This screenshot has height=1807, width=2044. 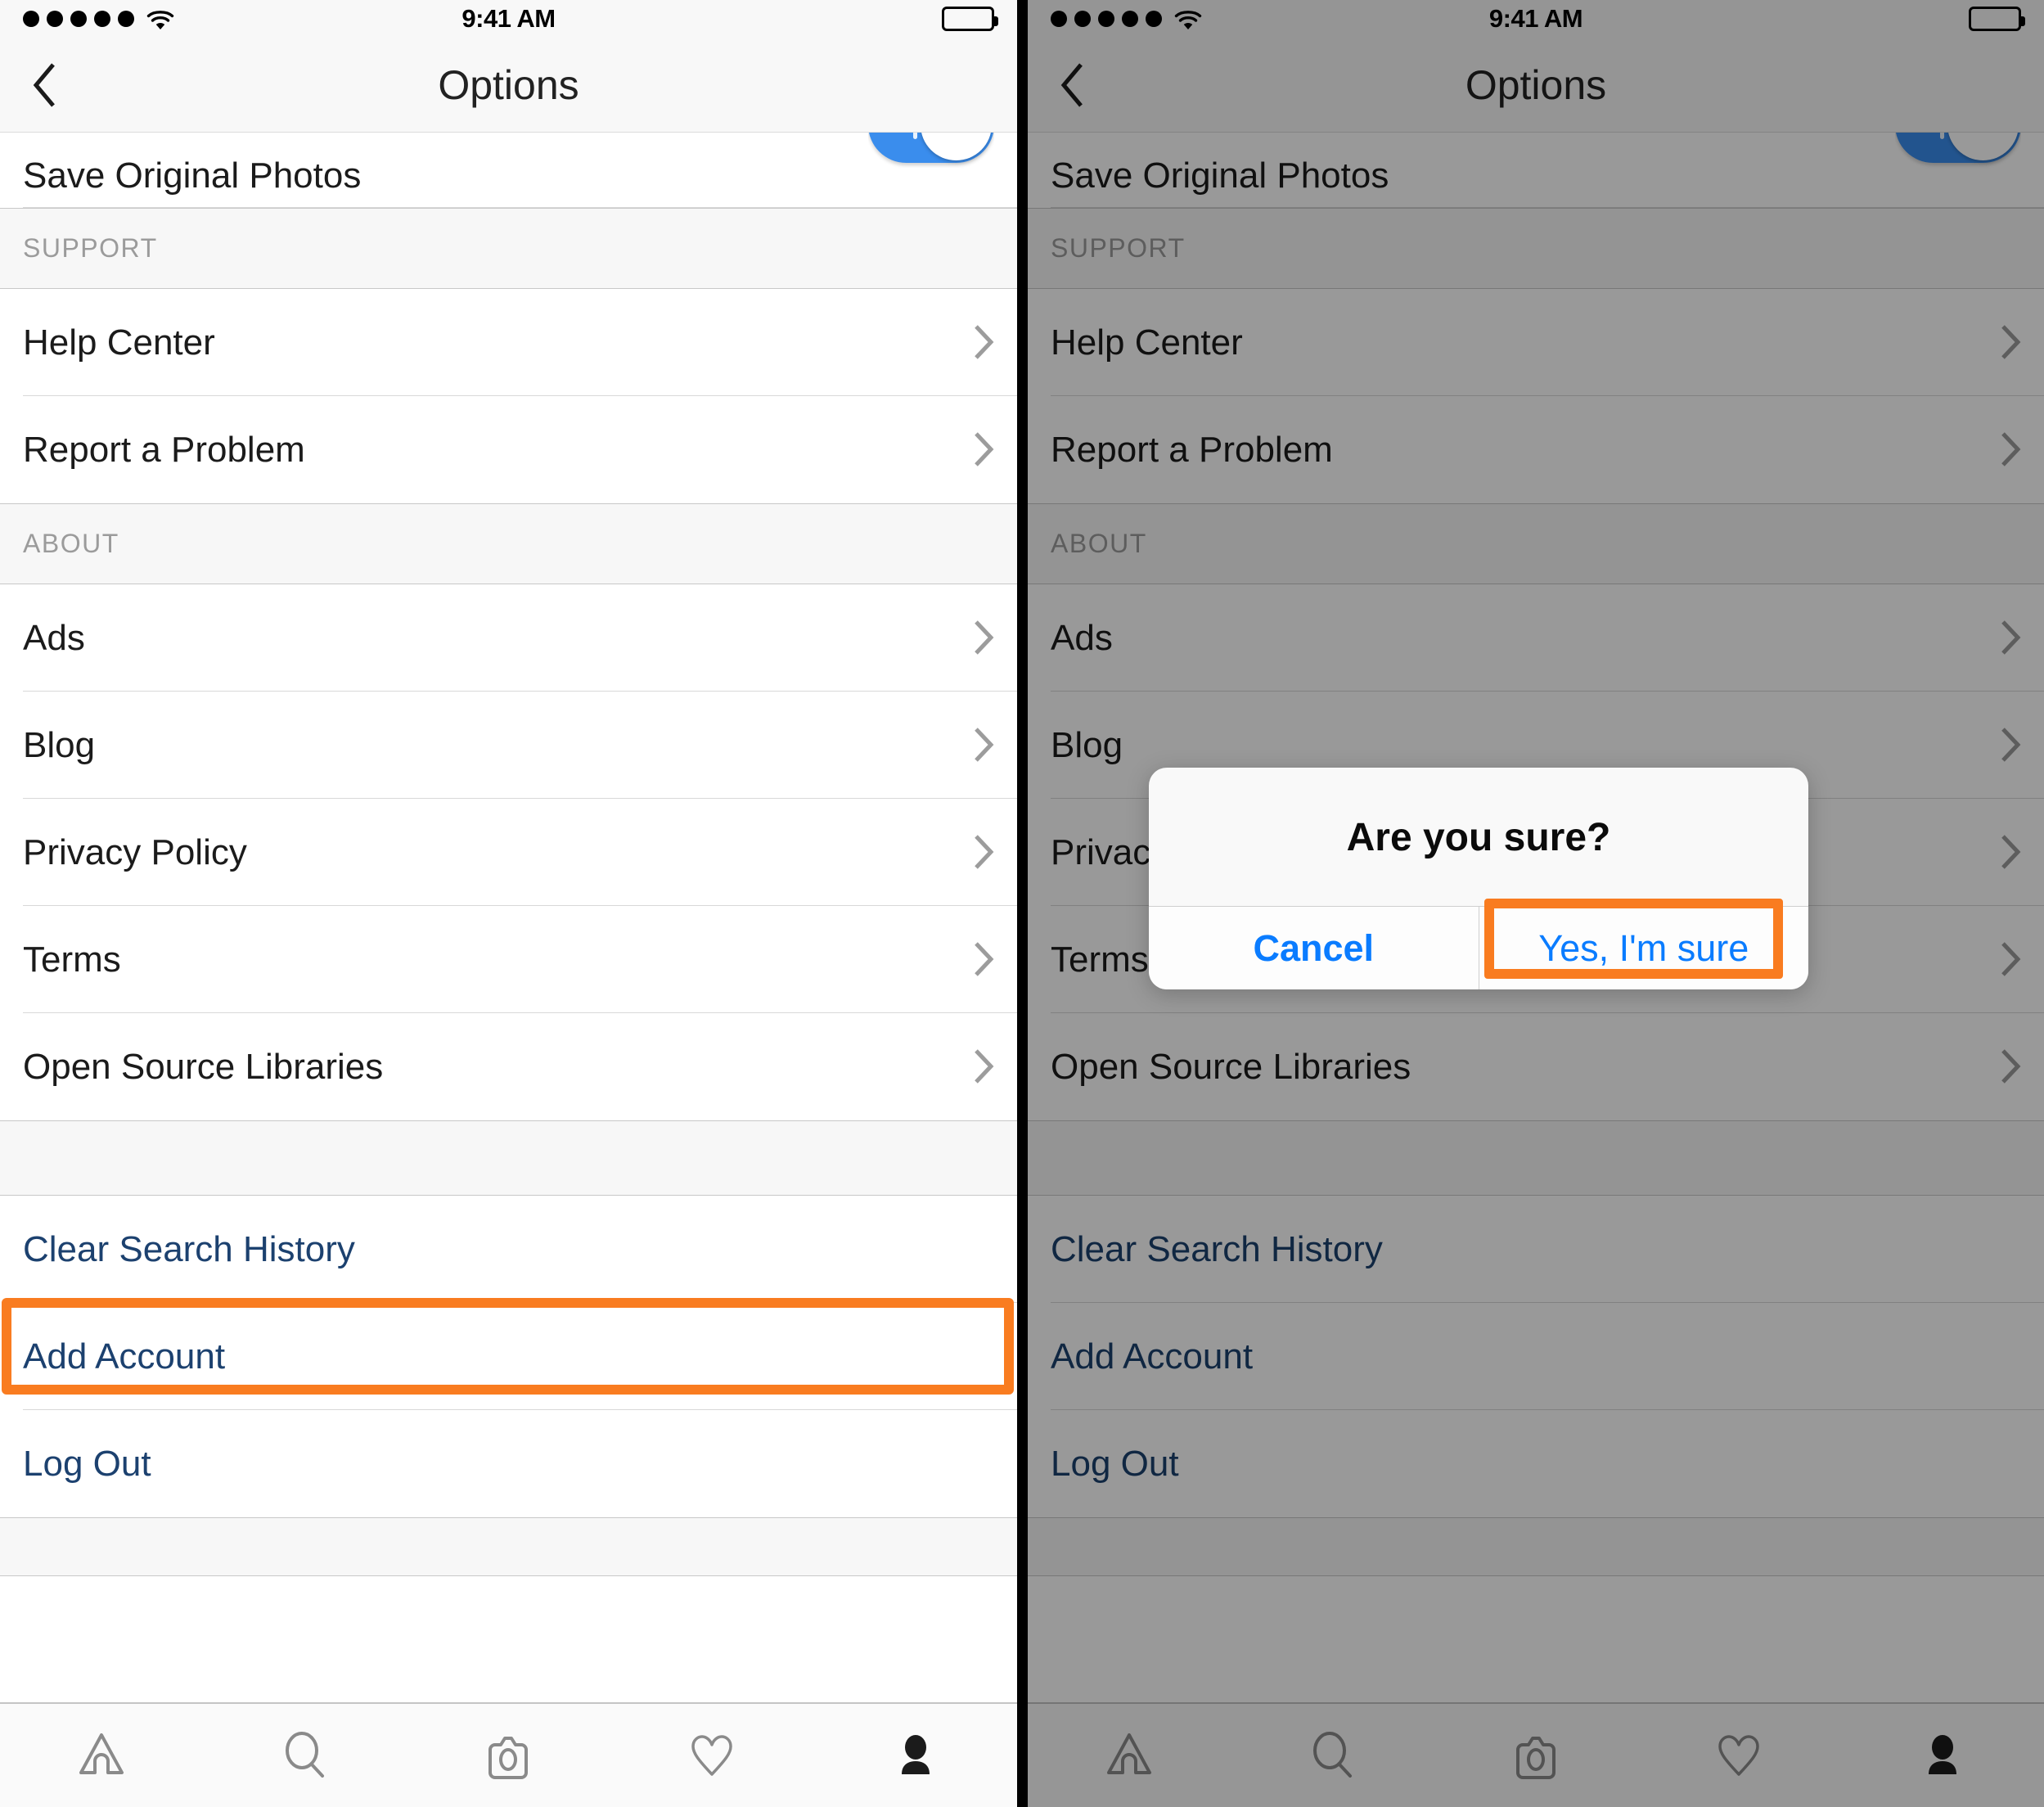 What do you see at coordinates (54, 637) in the screenshot?
I see `row-label: Ads` at bounding box center [54, 637].